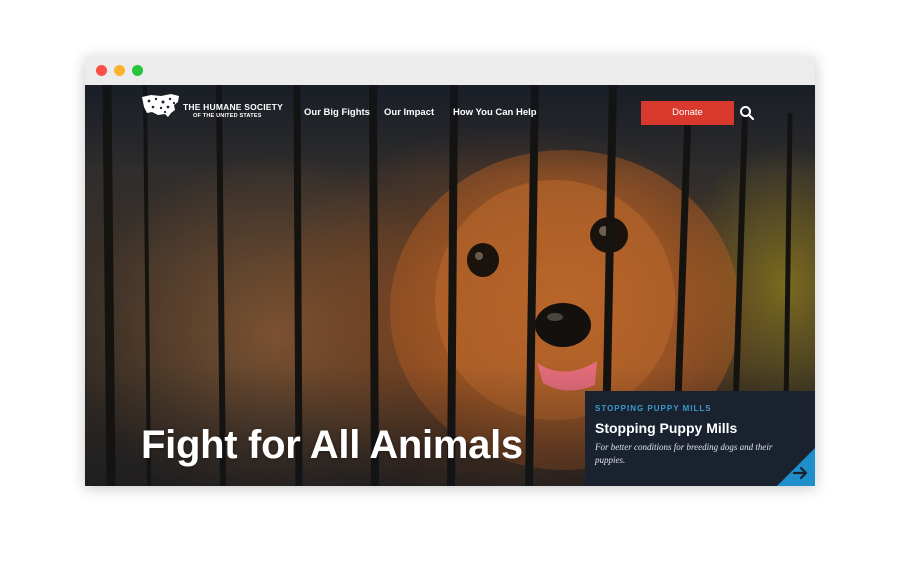  Describe the element at coordinates (227, 116) in the screenshot. I see `logo-subtitle: OF THE UNITED STATES` at that location.